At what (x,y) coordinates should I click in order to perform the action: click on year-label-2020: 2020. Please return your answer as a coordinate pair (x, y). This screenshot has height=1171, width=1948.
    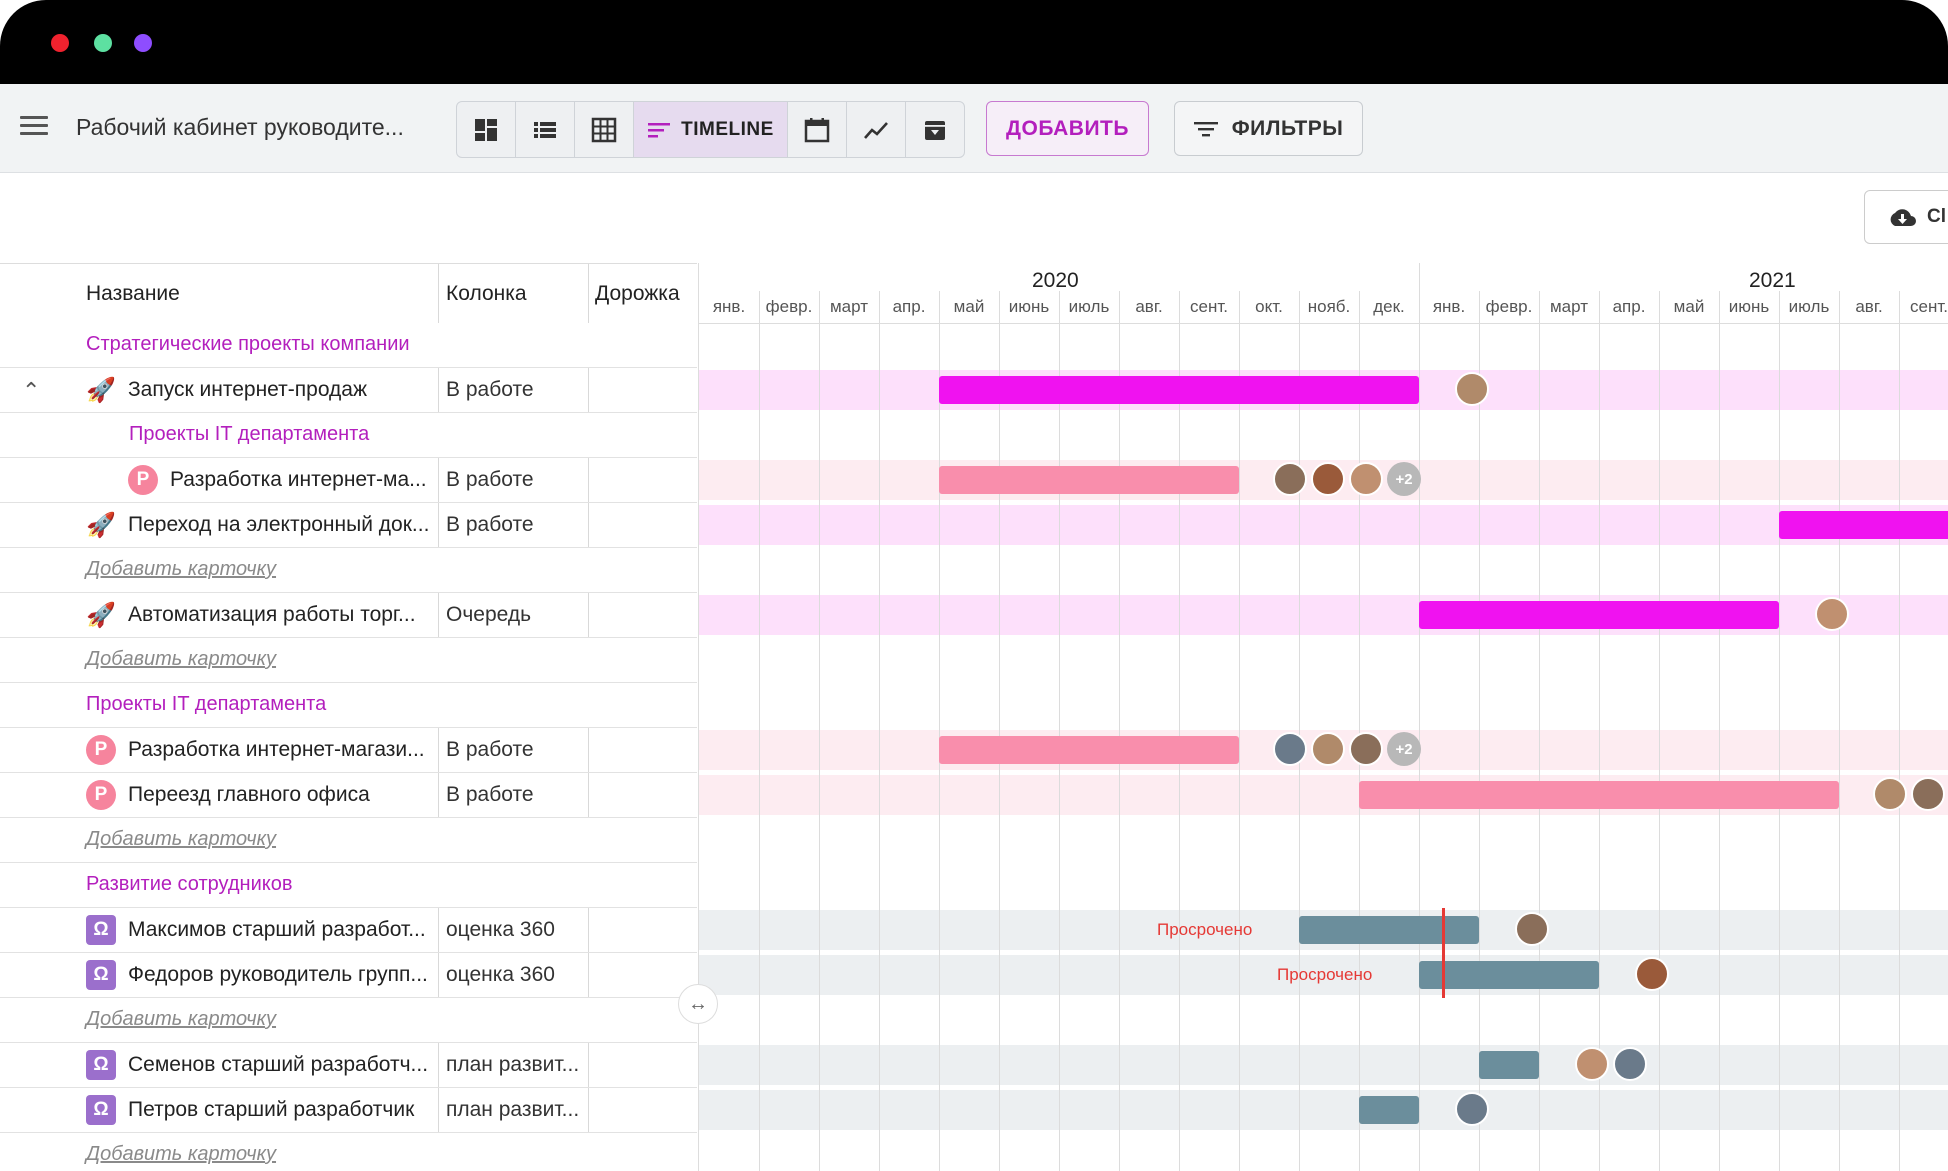
    Looking at the image, I should click on (1055, 280).